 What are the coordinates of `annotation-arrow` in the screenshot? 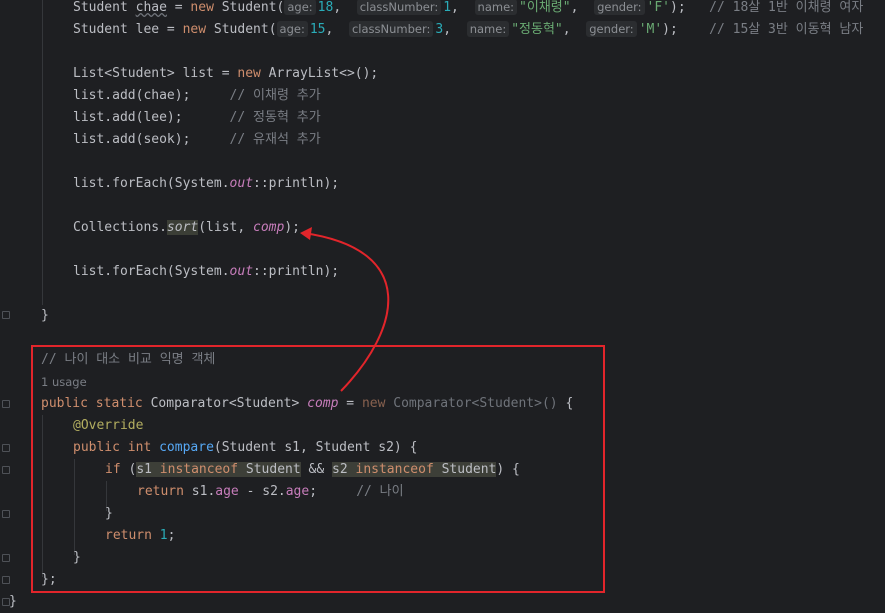 It's located at (345, 309).